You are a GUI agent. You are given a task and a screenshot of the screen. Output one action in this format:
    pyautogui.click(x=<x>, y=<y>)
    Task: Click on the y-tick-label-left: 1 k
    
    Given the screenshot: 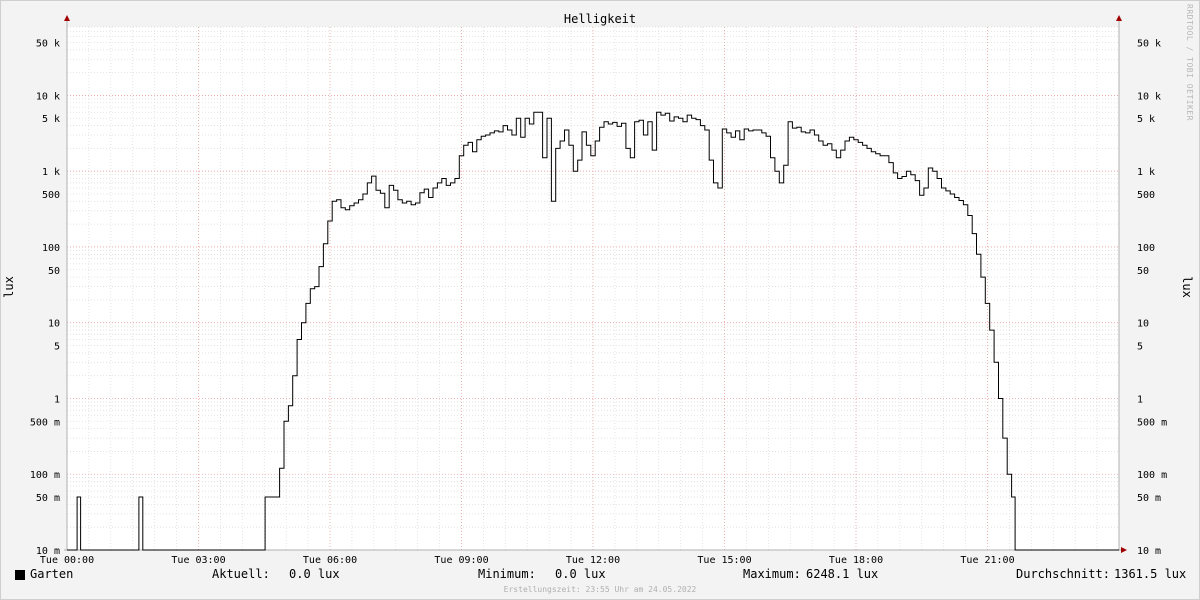 What is the action you would take?
    pyautogui.click(x=51, y=172)
    